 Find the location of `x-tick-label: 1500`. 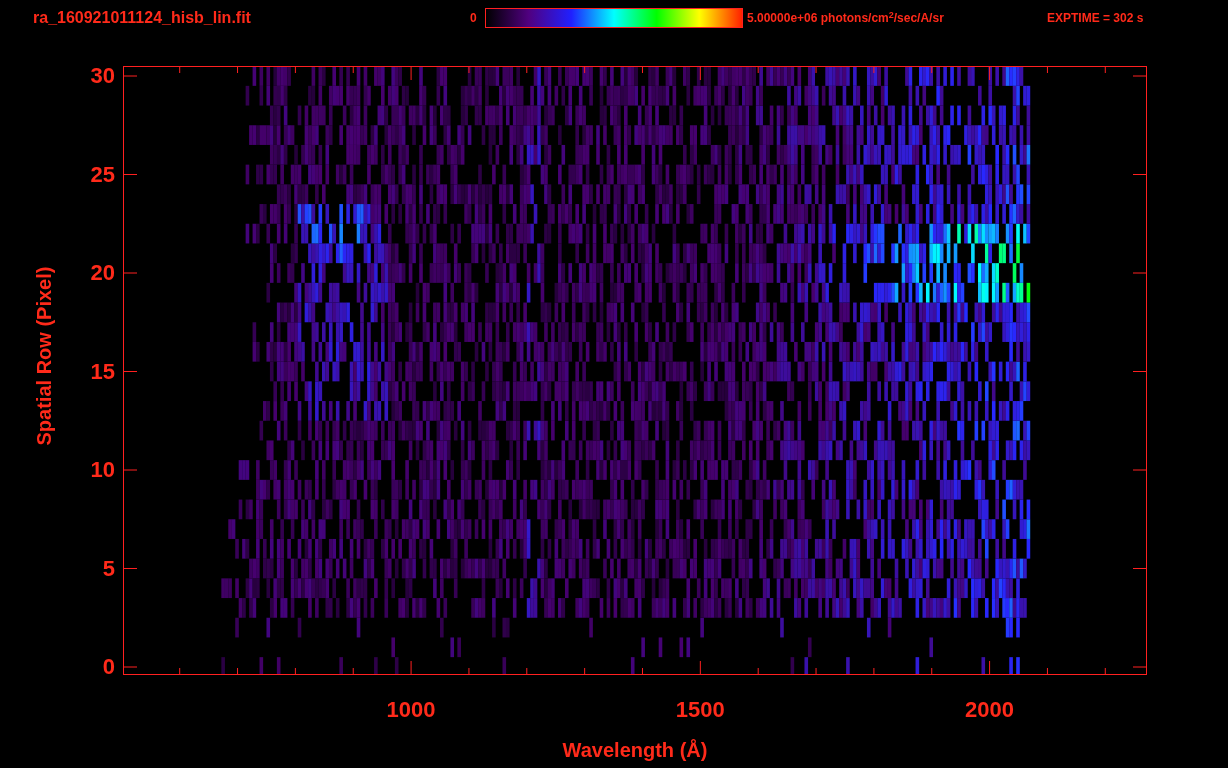

x-tick-label: 1500 is located at coordinates (700, 710).